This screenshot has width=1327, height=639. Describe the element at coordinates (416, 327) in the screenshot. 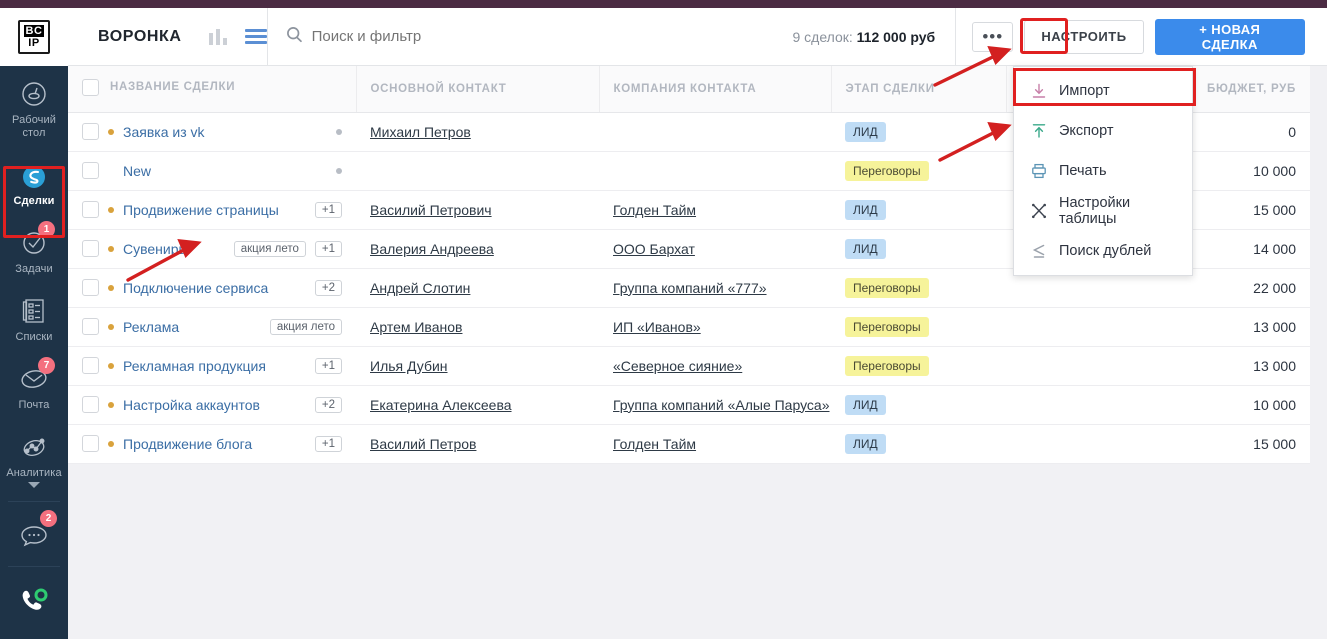

I see `contact-link: Артем Иванов` at that location.